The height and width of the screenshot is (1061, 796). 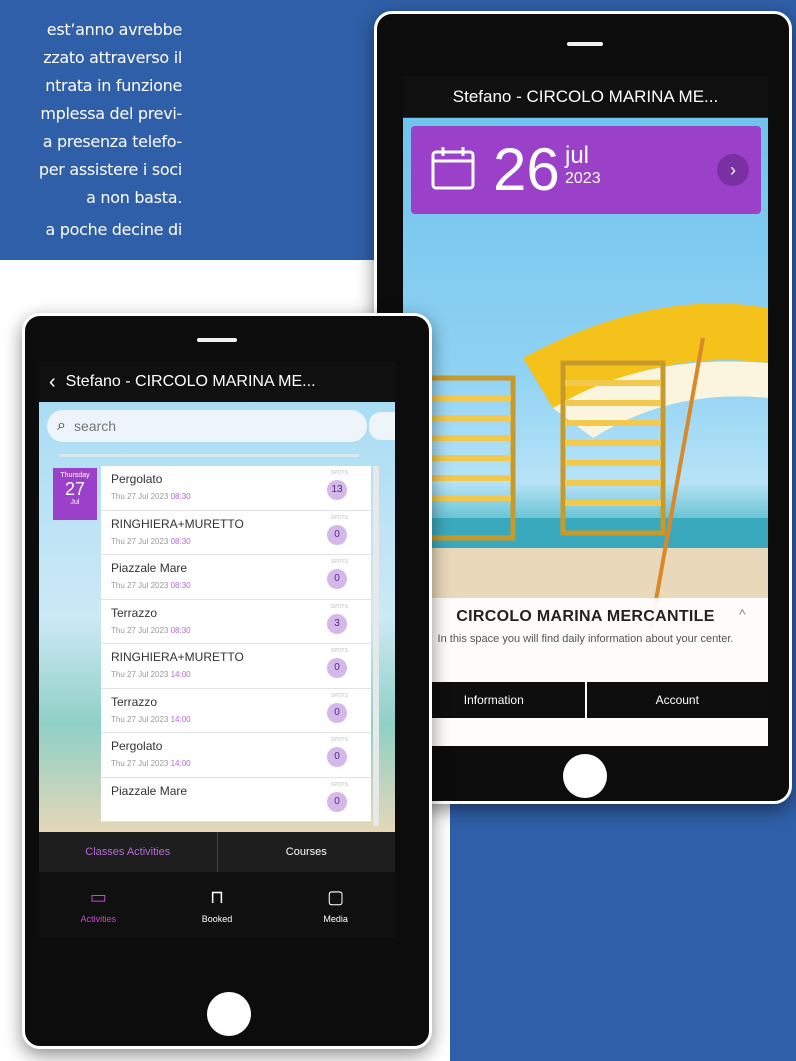 What do you see at coordinates (149, 568) in the screenshot?
I see `activity-name: Piazzale Mare` at bounding box center [149, 568].